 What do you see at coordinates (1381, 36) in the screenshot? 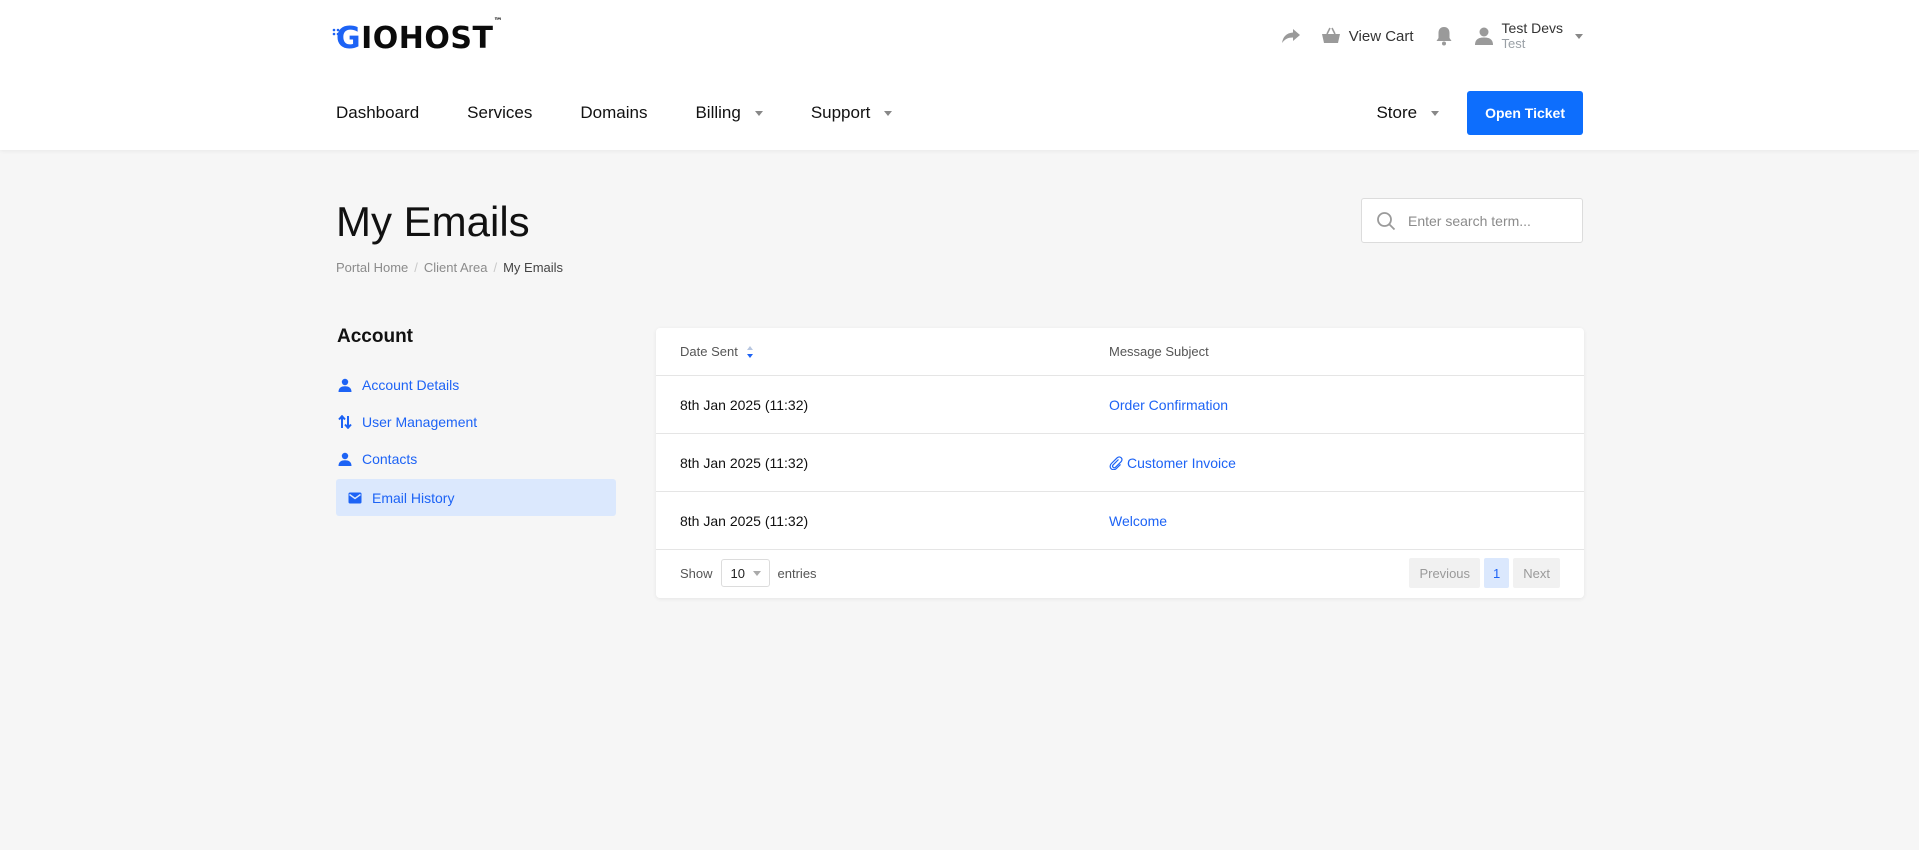
I see `view-cart-label: View Cart` at bounding box center [1381, 36].